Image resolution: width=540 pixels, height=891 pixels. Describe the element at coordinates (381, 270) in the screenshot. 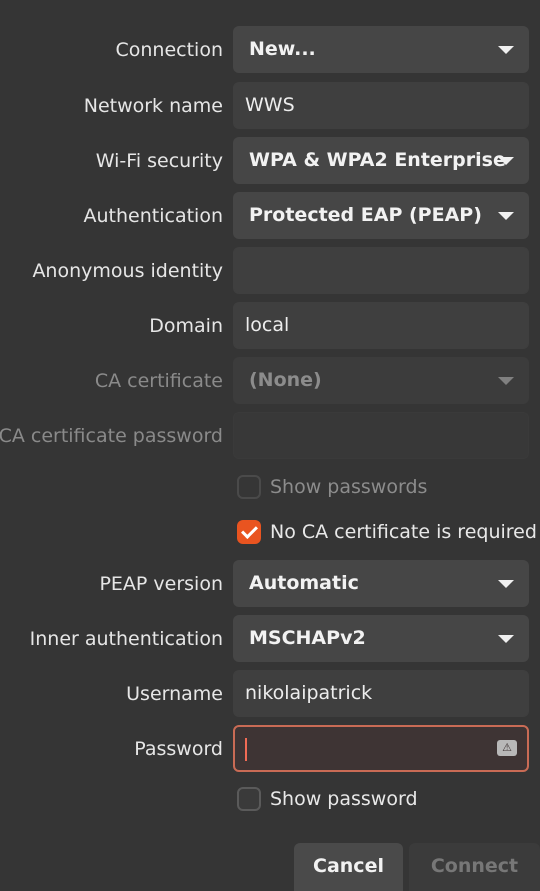

I see `anonymous-identity-input` at that location.